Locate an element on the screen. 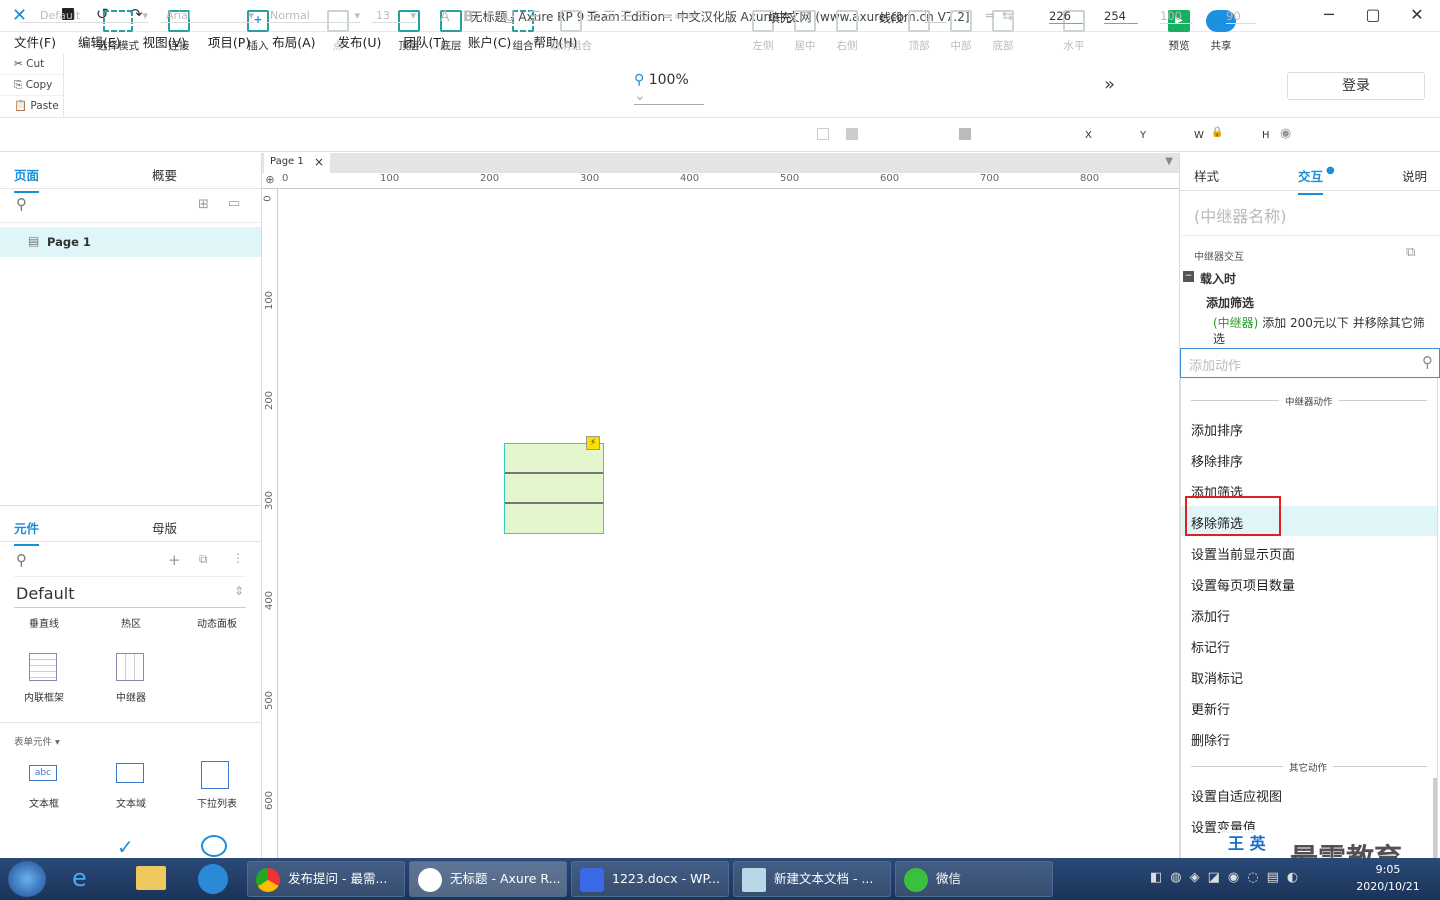  align-right-button: 右侧 is located at coordinates (847, 31).